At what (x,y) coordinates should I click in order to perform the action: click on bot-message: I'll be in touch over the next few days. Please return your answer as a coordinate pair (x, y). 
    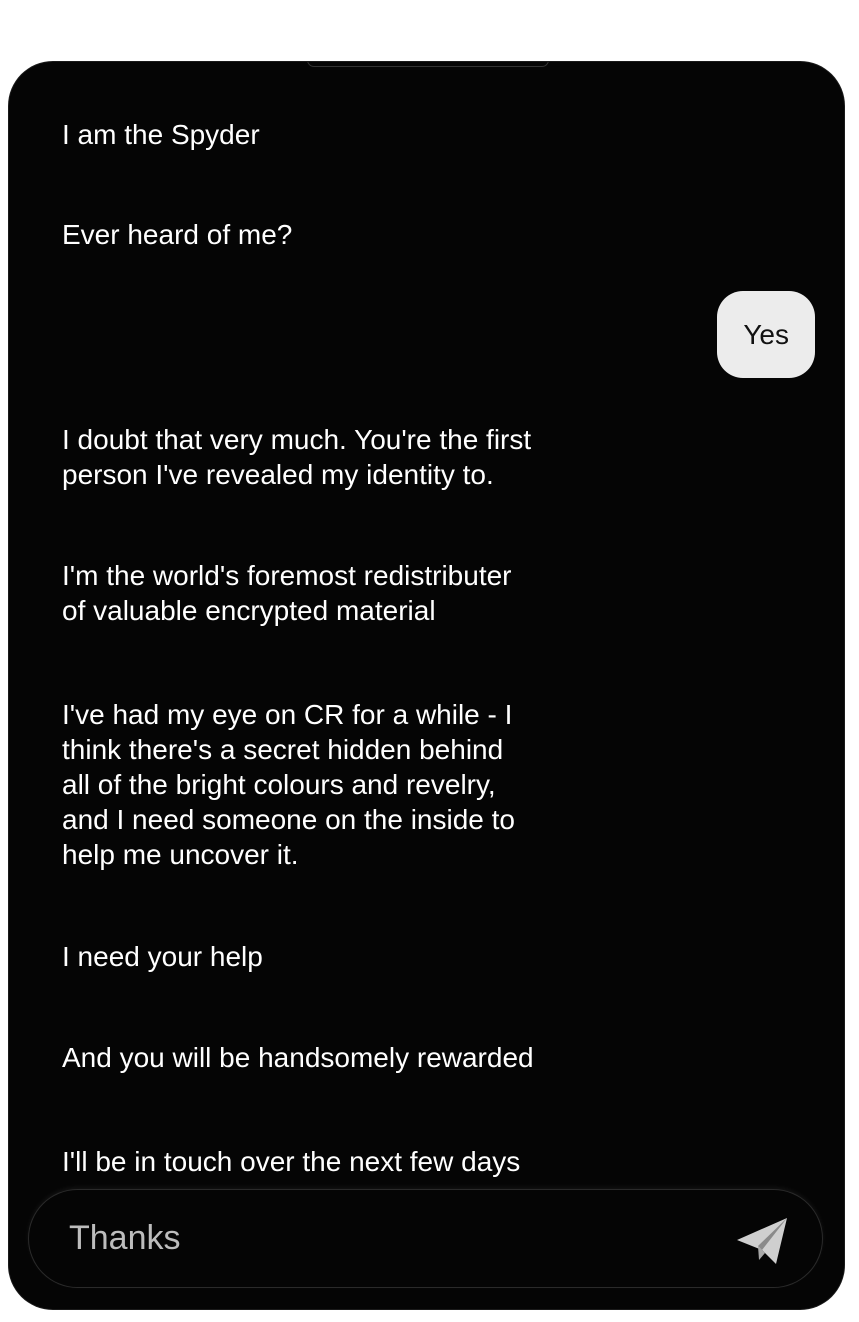
    Looking at the image, I should click on (291, 1161).